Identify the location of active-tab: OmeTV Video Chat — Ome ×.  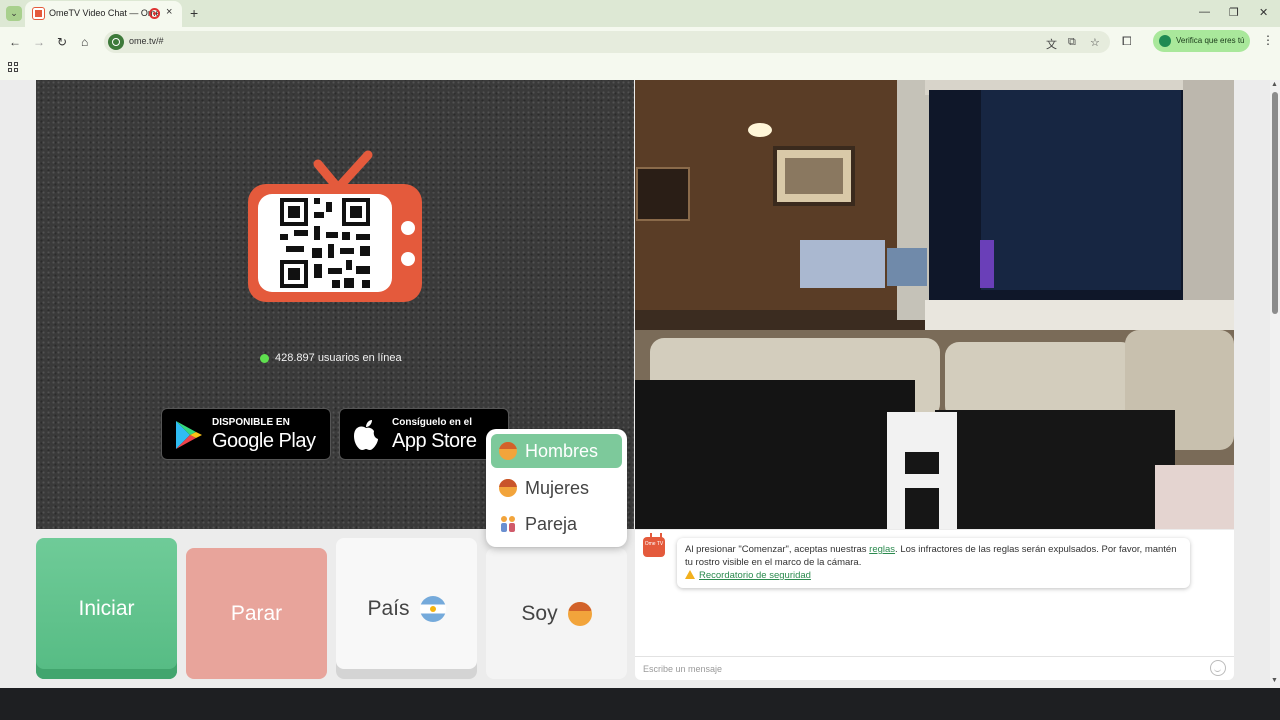
(103, 14).